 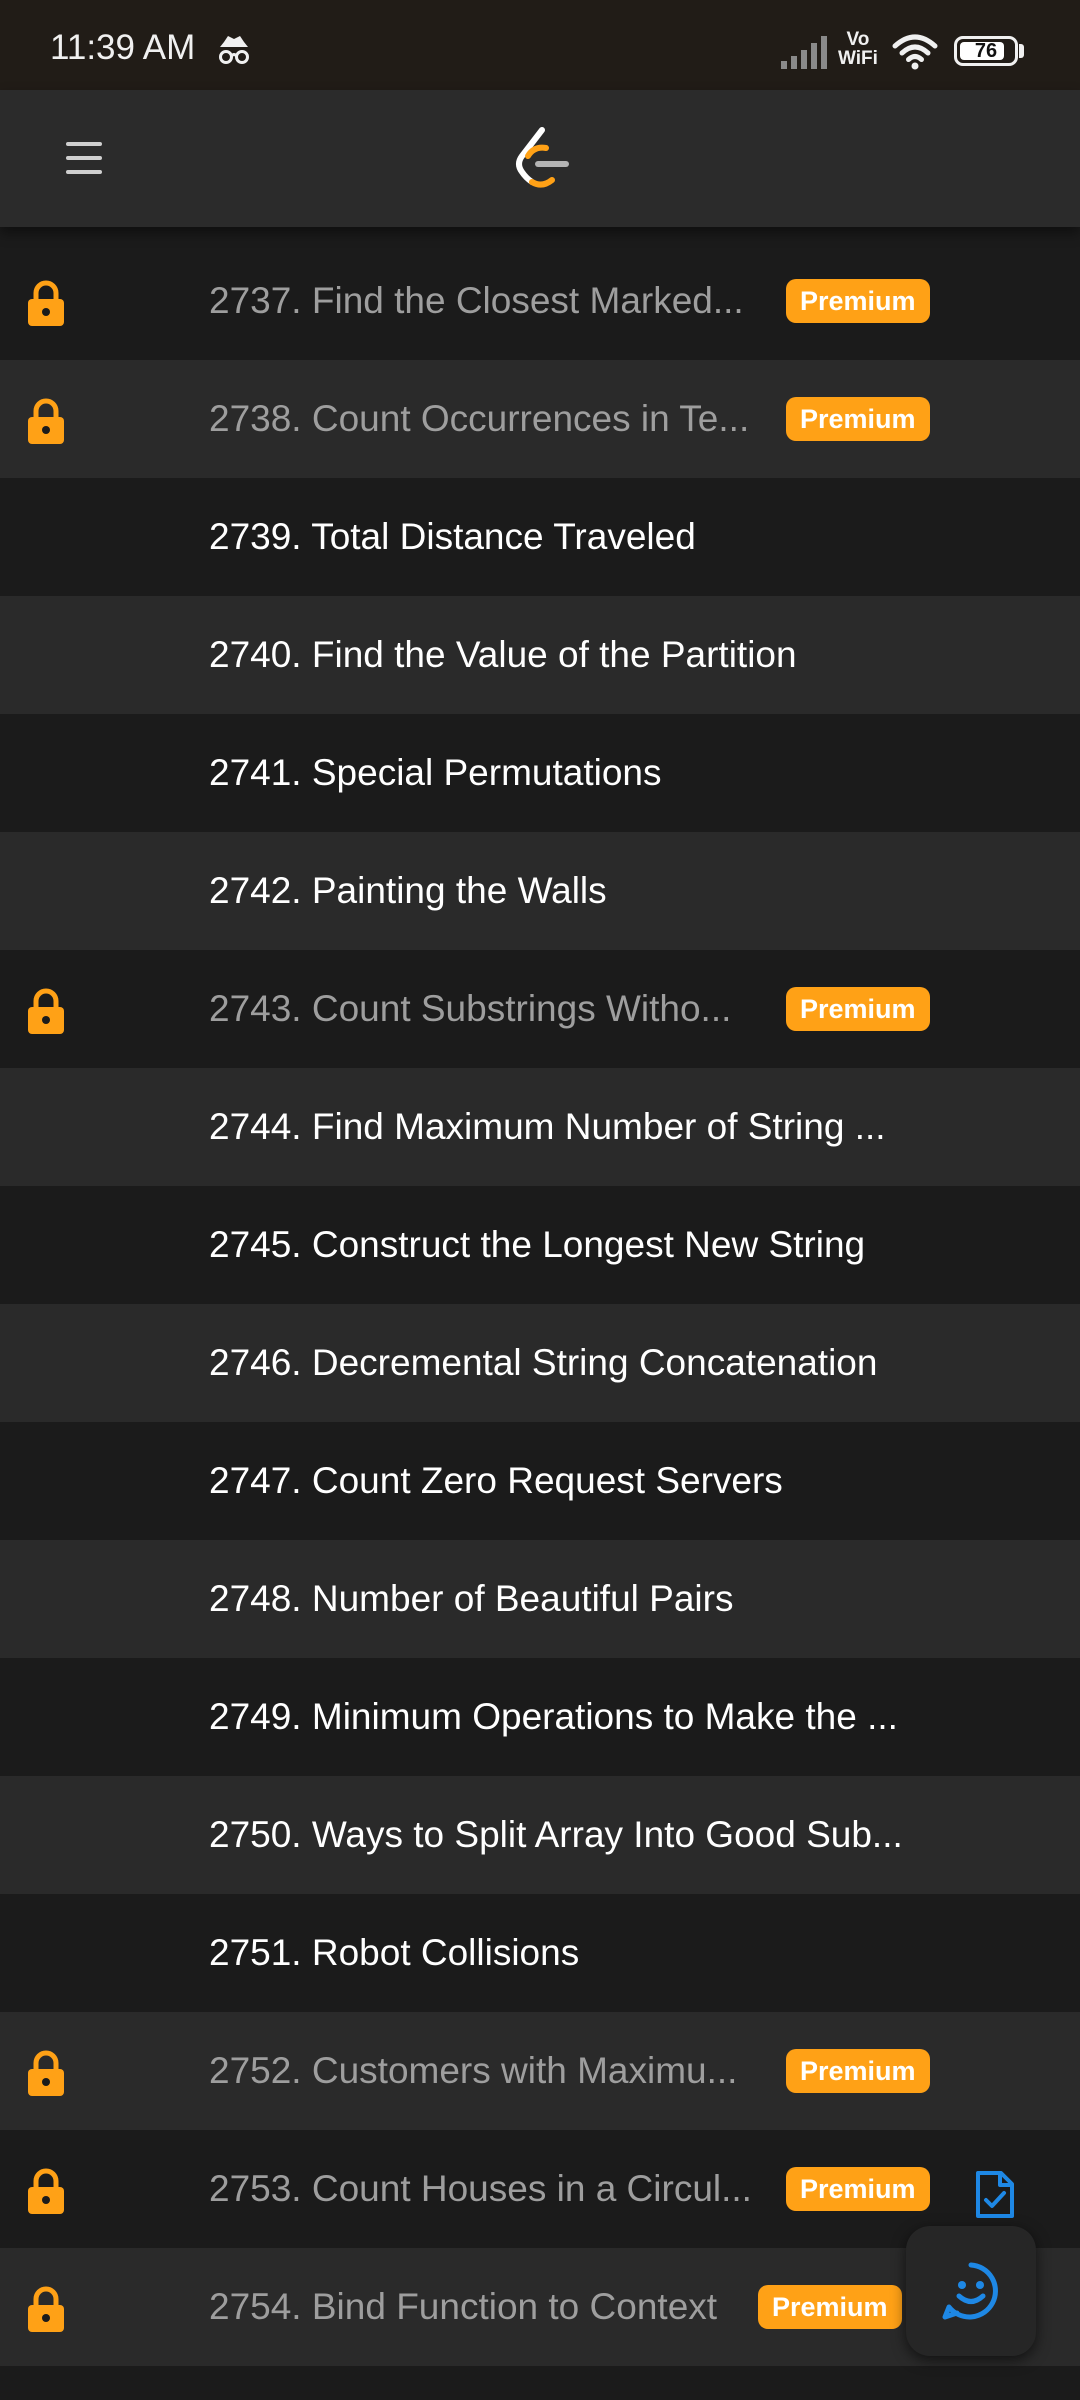 I want to click on problem-row: 2740. Find the Value of the Partition, so click(x=540, y=655).